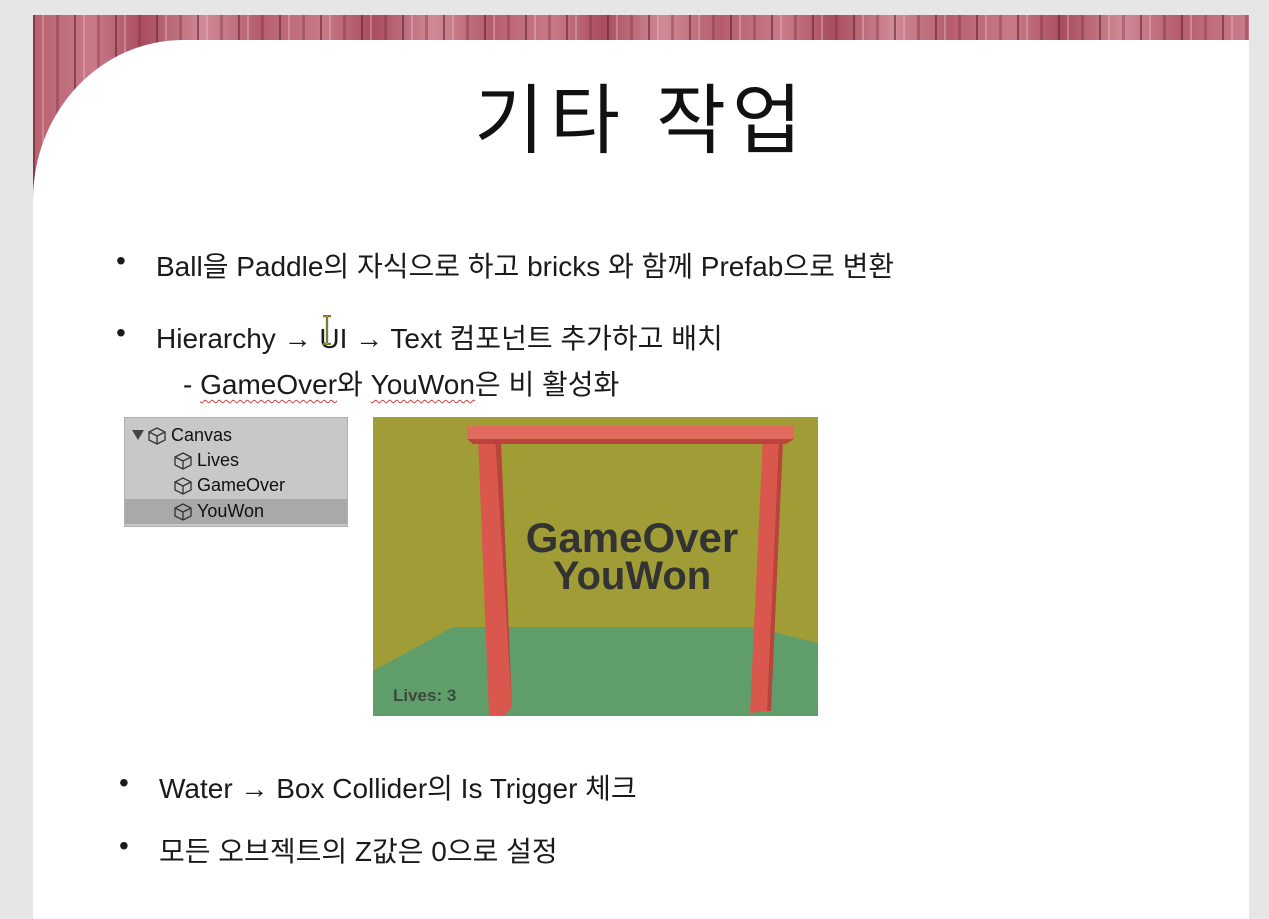 The image size is (1269, 919). I want to click on bullet-z-value: • 모든 오브젝트의 Z값은 0으로 설정, so click(338, 850).